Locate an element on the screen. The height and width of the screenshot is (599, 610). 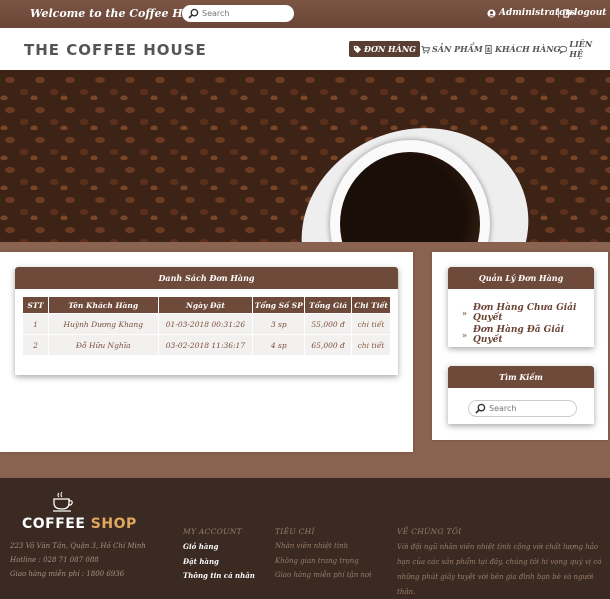
menu-resolved-label: Đơn Hàng Đã Giải Quyết is located at coordinates (519, 335).